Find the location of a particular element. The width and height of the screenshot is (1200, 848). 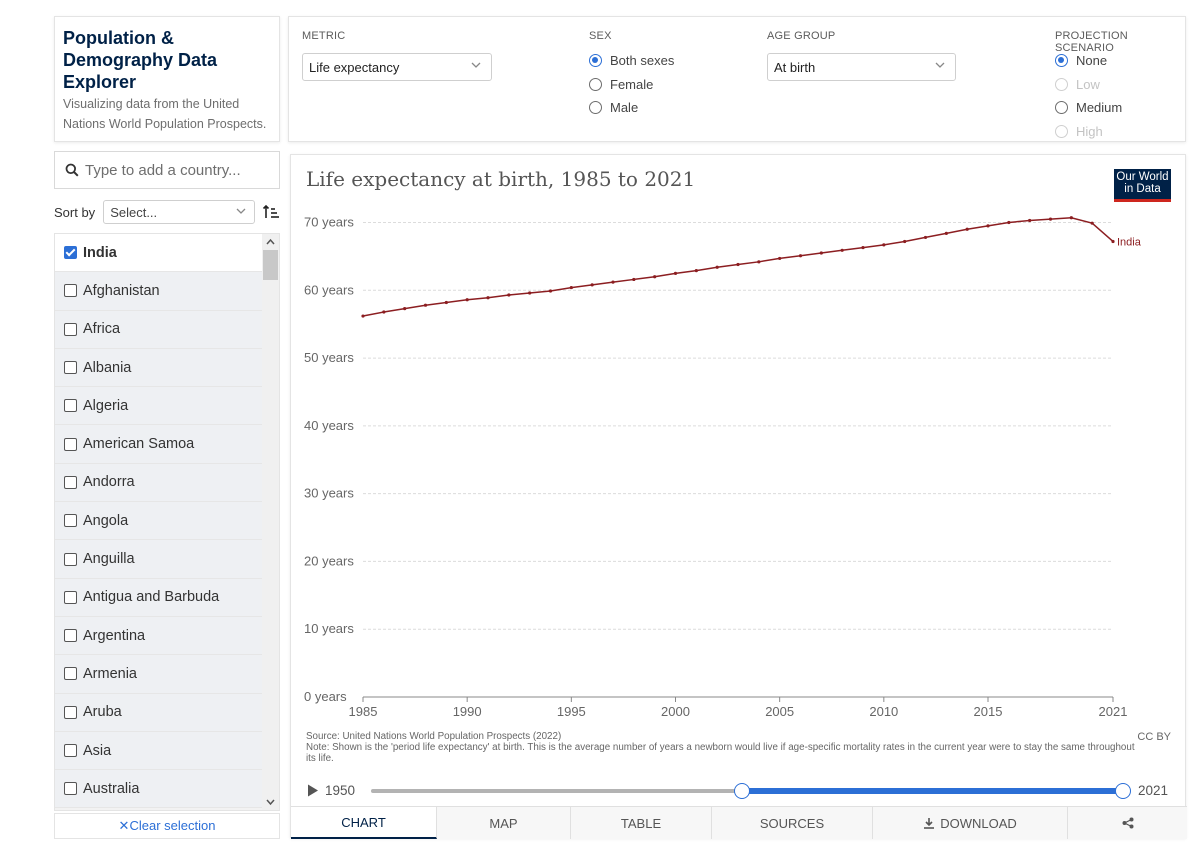

sex-option-female: Female is located at coordinates (621, 84).